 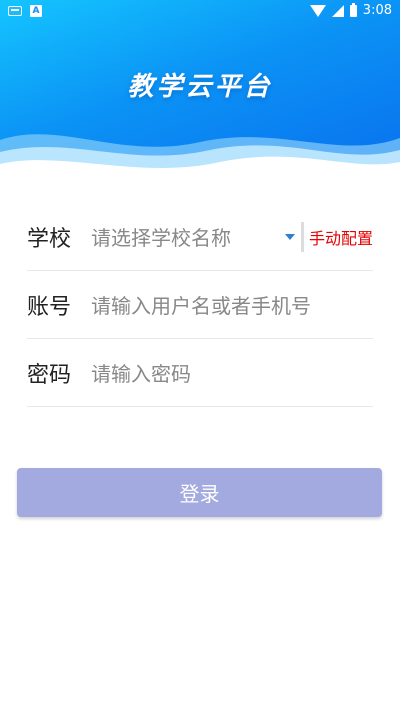 I want to click on app-title: 教学云平台, so click(x=200, y=87).